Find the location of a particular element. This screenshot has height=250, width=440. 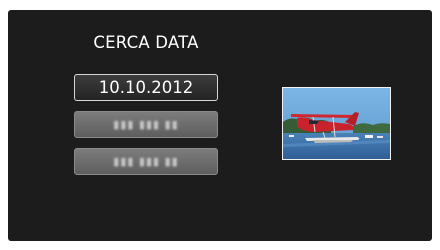

date-button-label: 10.10.2012 is located at coordinates (146, 87).